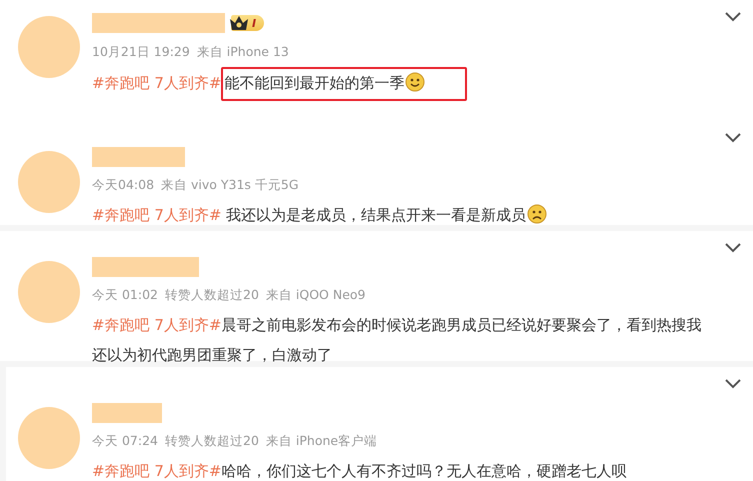 The height and width of the screenshot is (481, 753). I want to click on crown-icon, so click(239, 23).